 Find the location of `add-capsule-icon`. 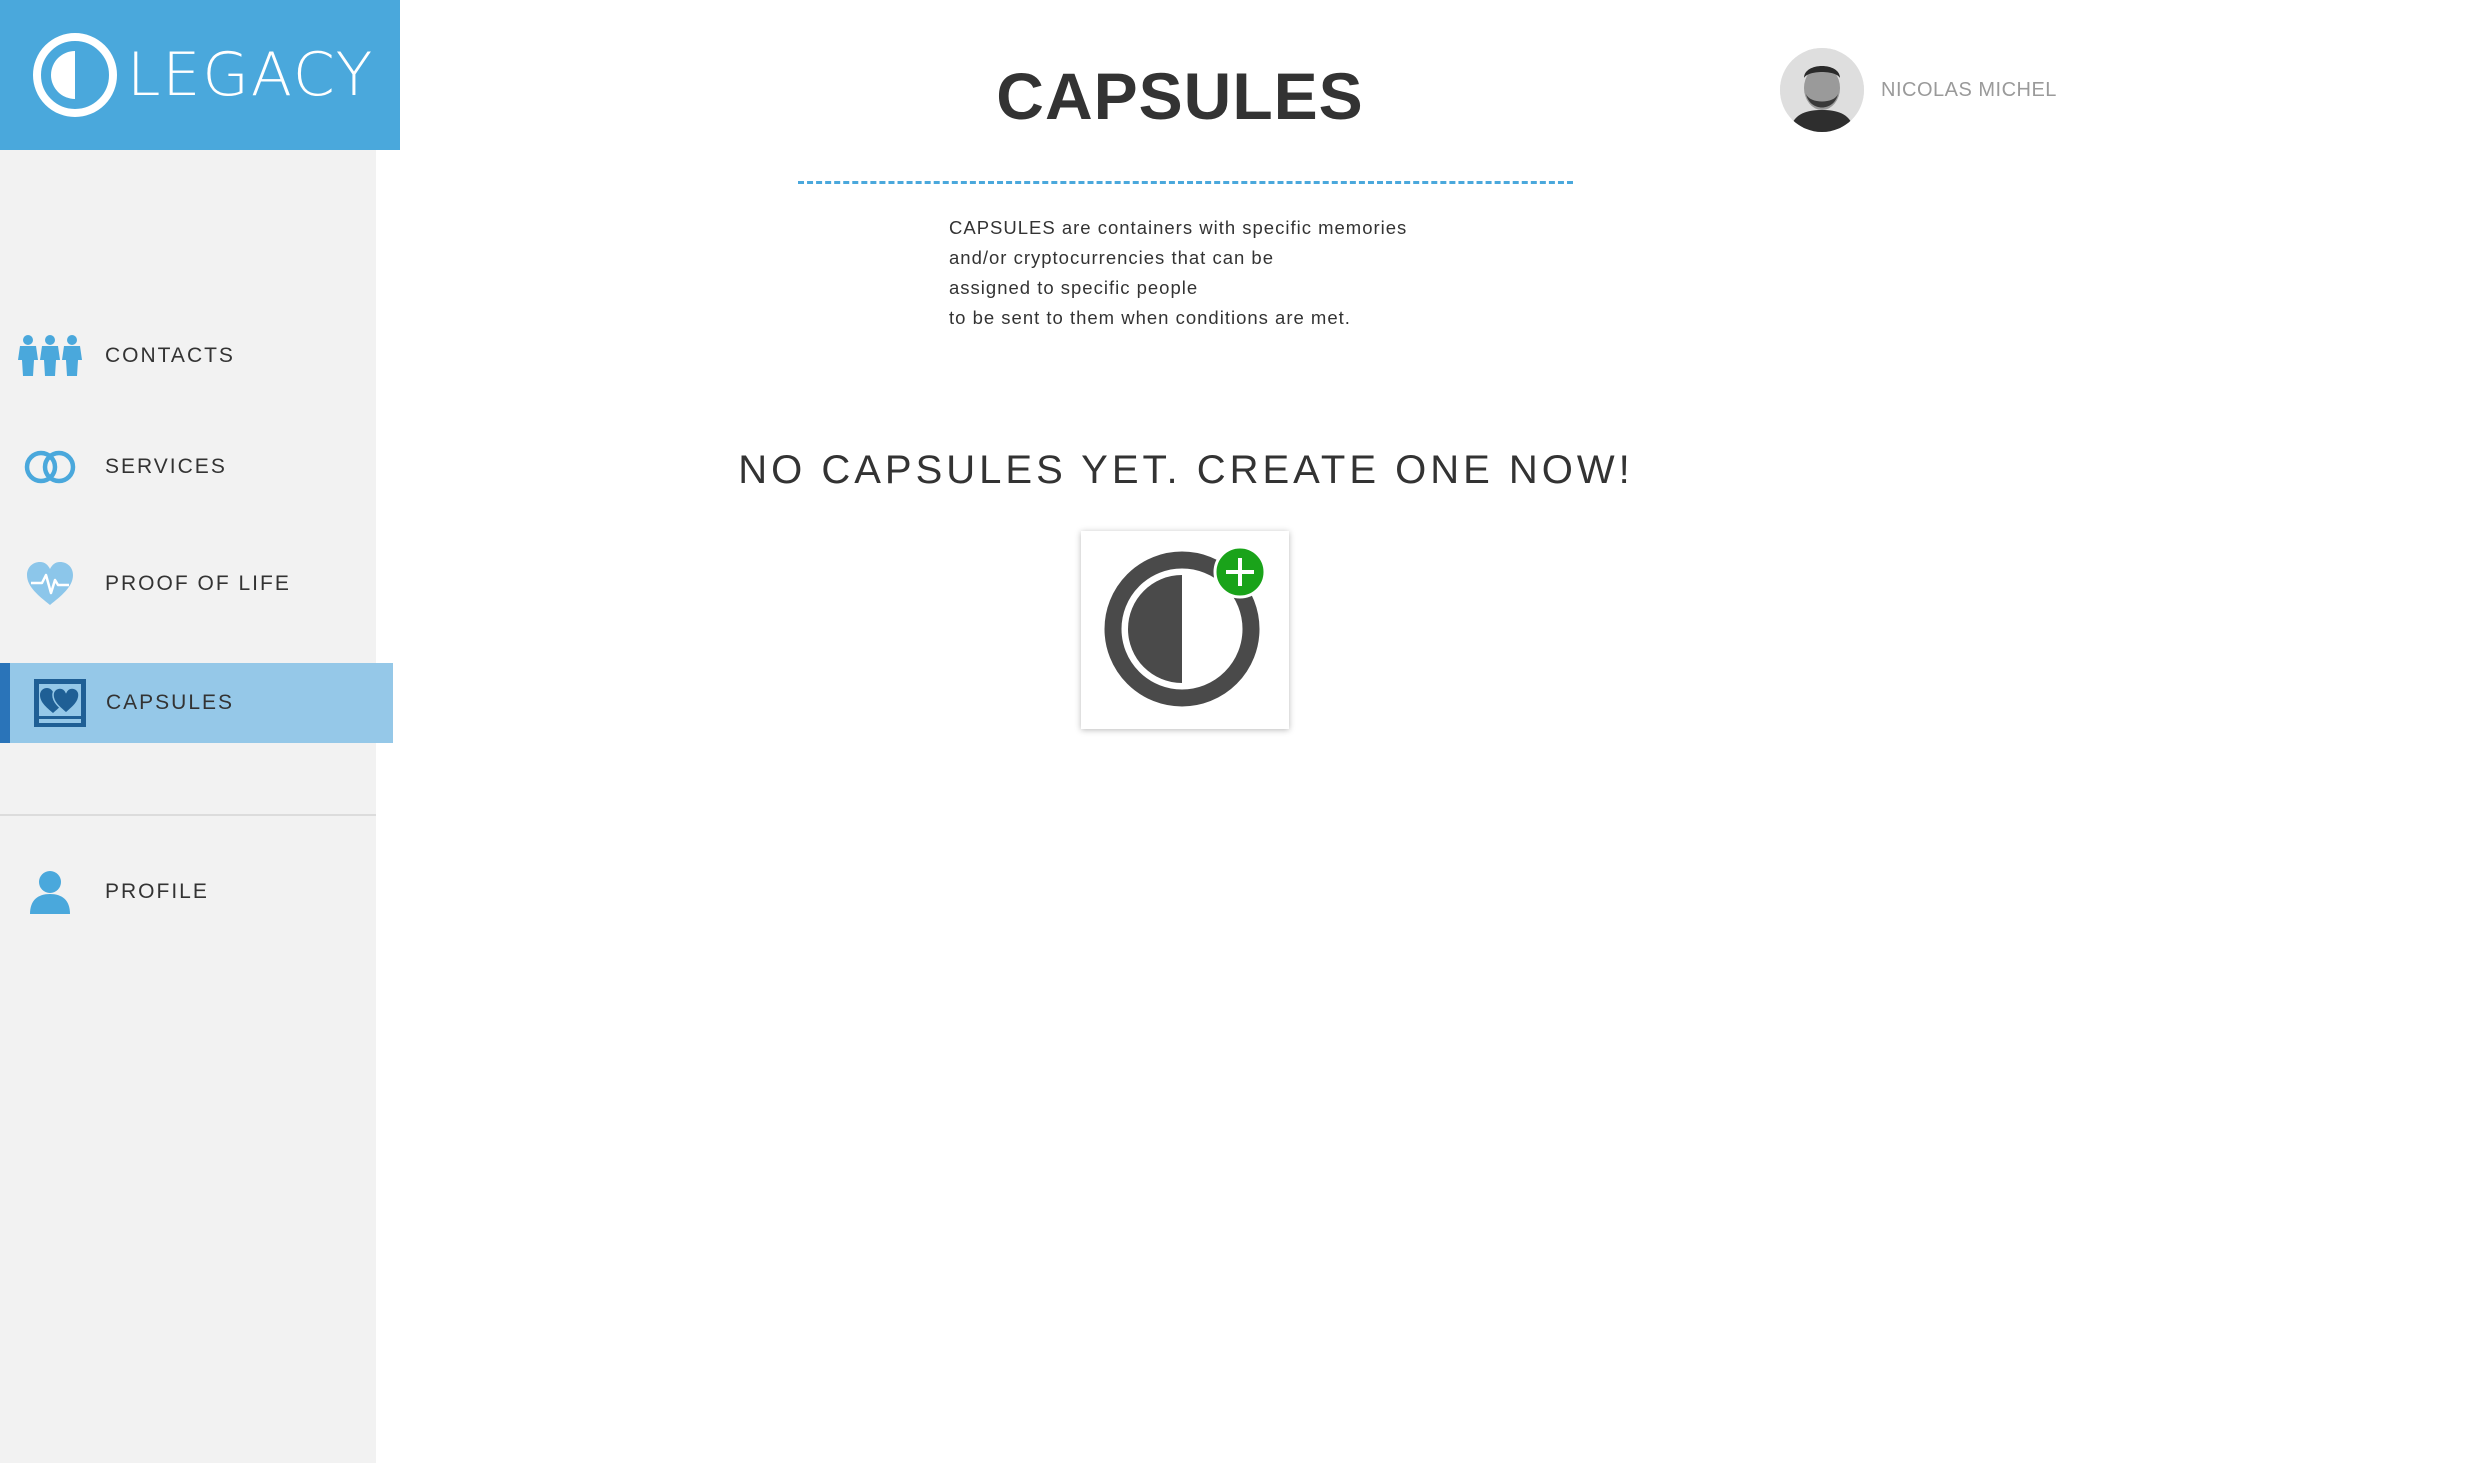

add-capsule-icon is located at coordinates (1185, 626).